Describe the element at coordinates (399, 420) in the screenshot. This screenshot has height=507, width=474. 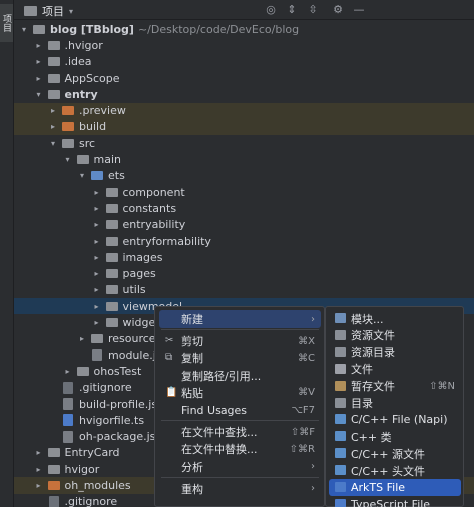
I see `new-submenu-item-label: C/C++ File (Napi)` at that location.